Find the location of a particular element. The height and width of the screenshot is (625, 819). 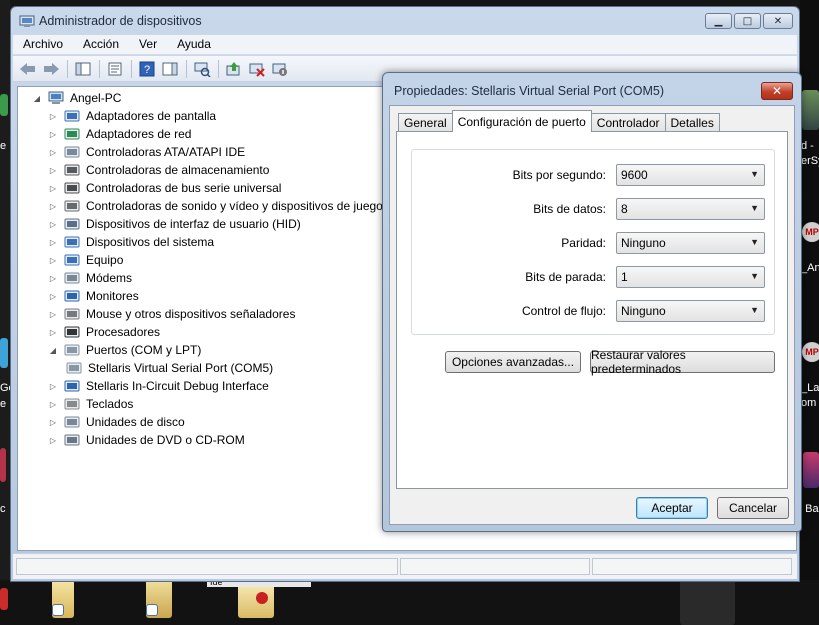

properties-button is located at coordinates (115, 69).